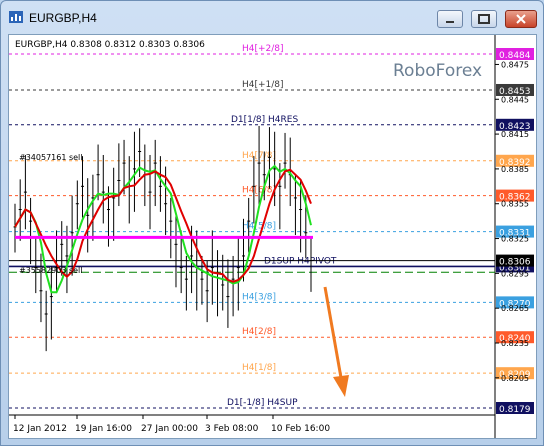 Image resolution: width=544 pixels, height=446 pixels. Describe the element at coordinates (259, 227) in the screenshot. I see `level-label: H4[5/8]` at that location.